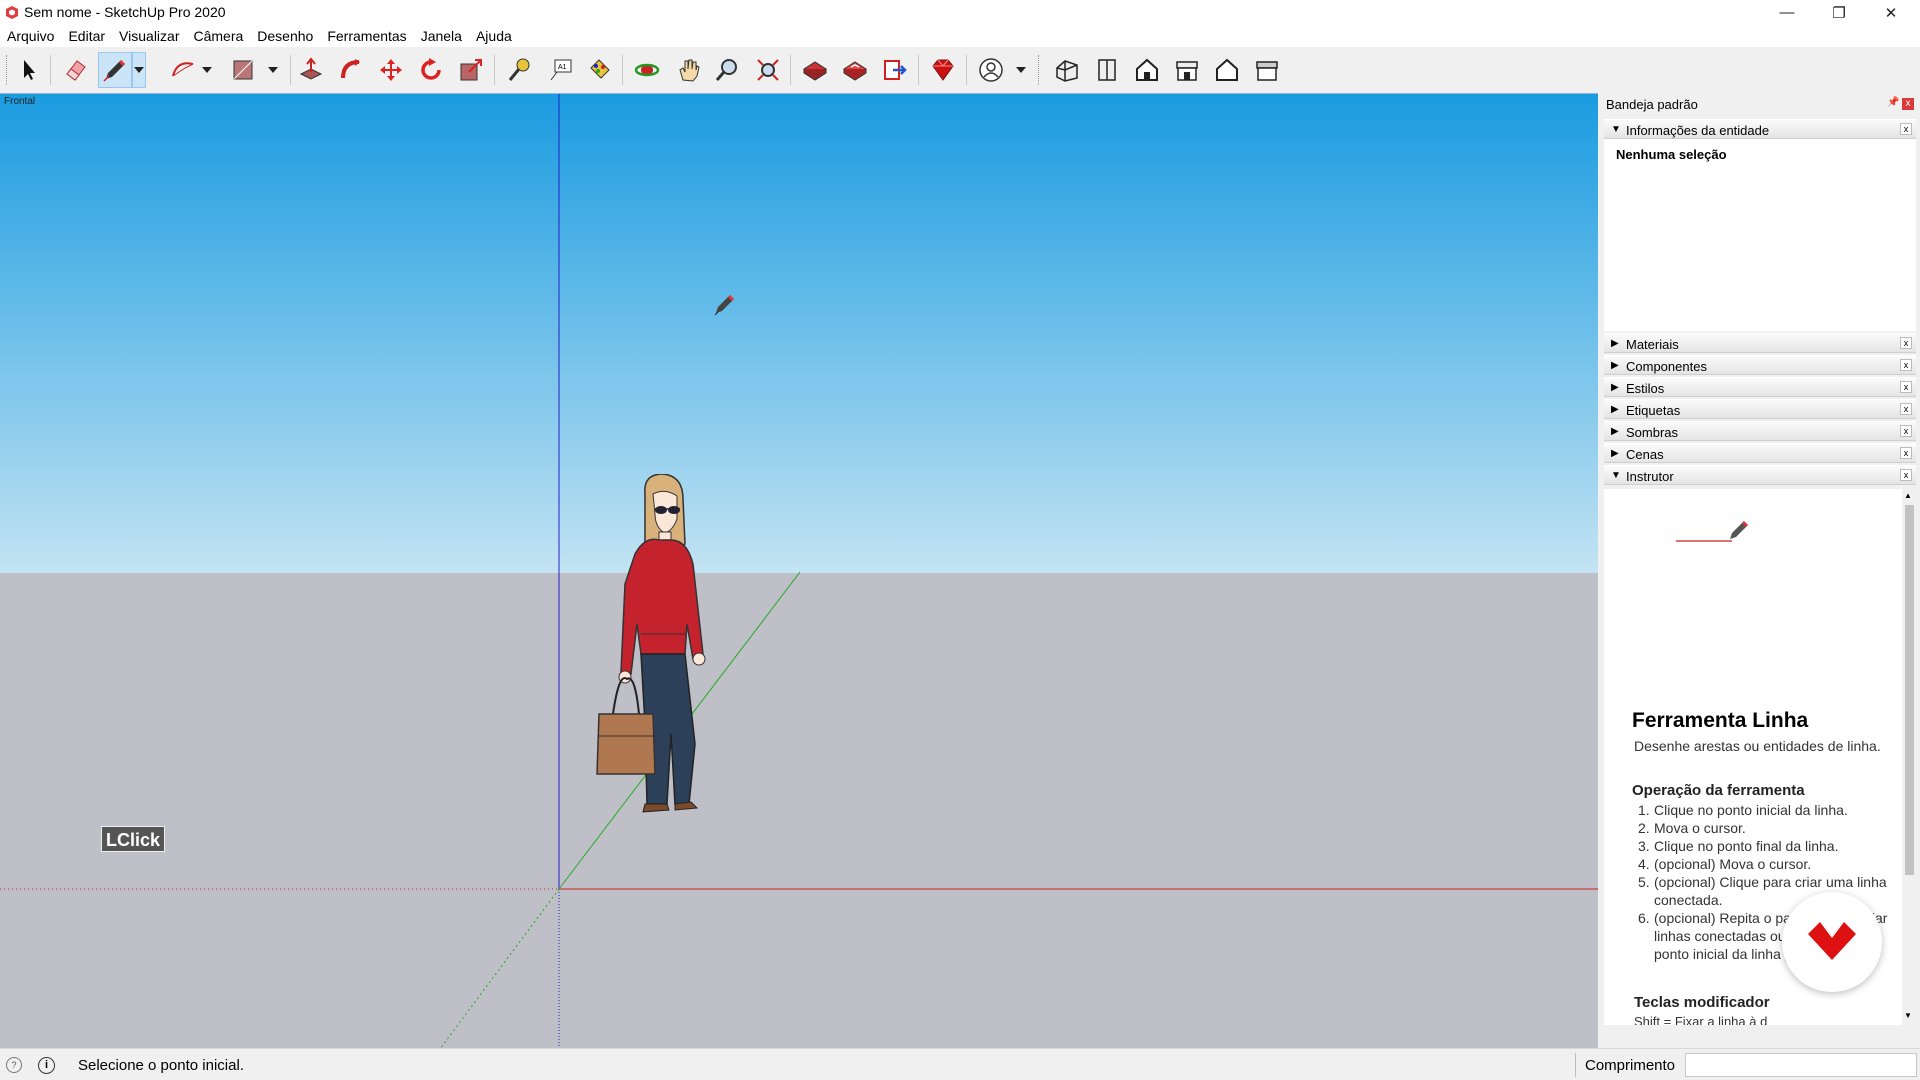 This screenshot has height=1080, width=1920. What do you see at coordinates (895, 70) in the screenshot?
I see `send-to-layout-button` at bounding box center [895, 70].